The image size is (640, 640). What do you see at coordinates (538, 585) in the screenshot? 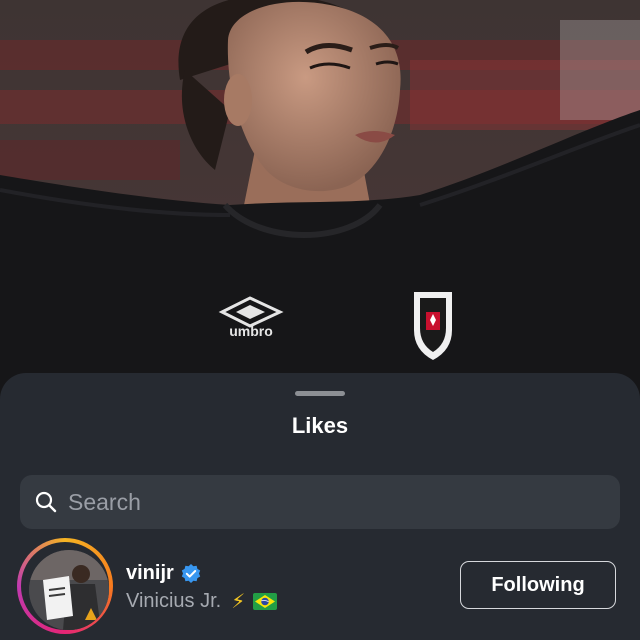
I see `following-button: Following` at bounding box center [538, 585].